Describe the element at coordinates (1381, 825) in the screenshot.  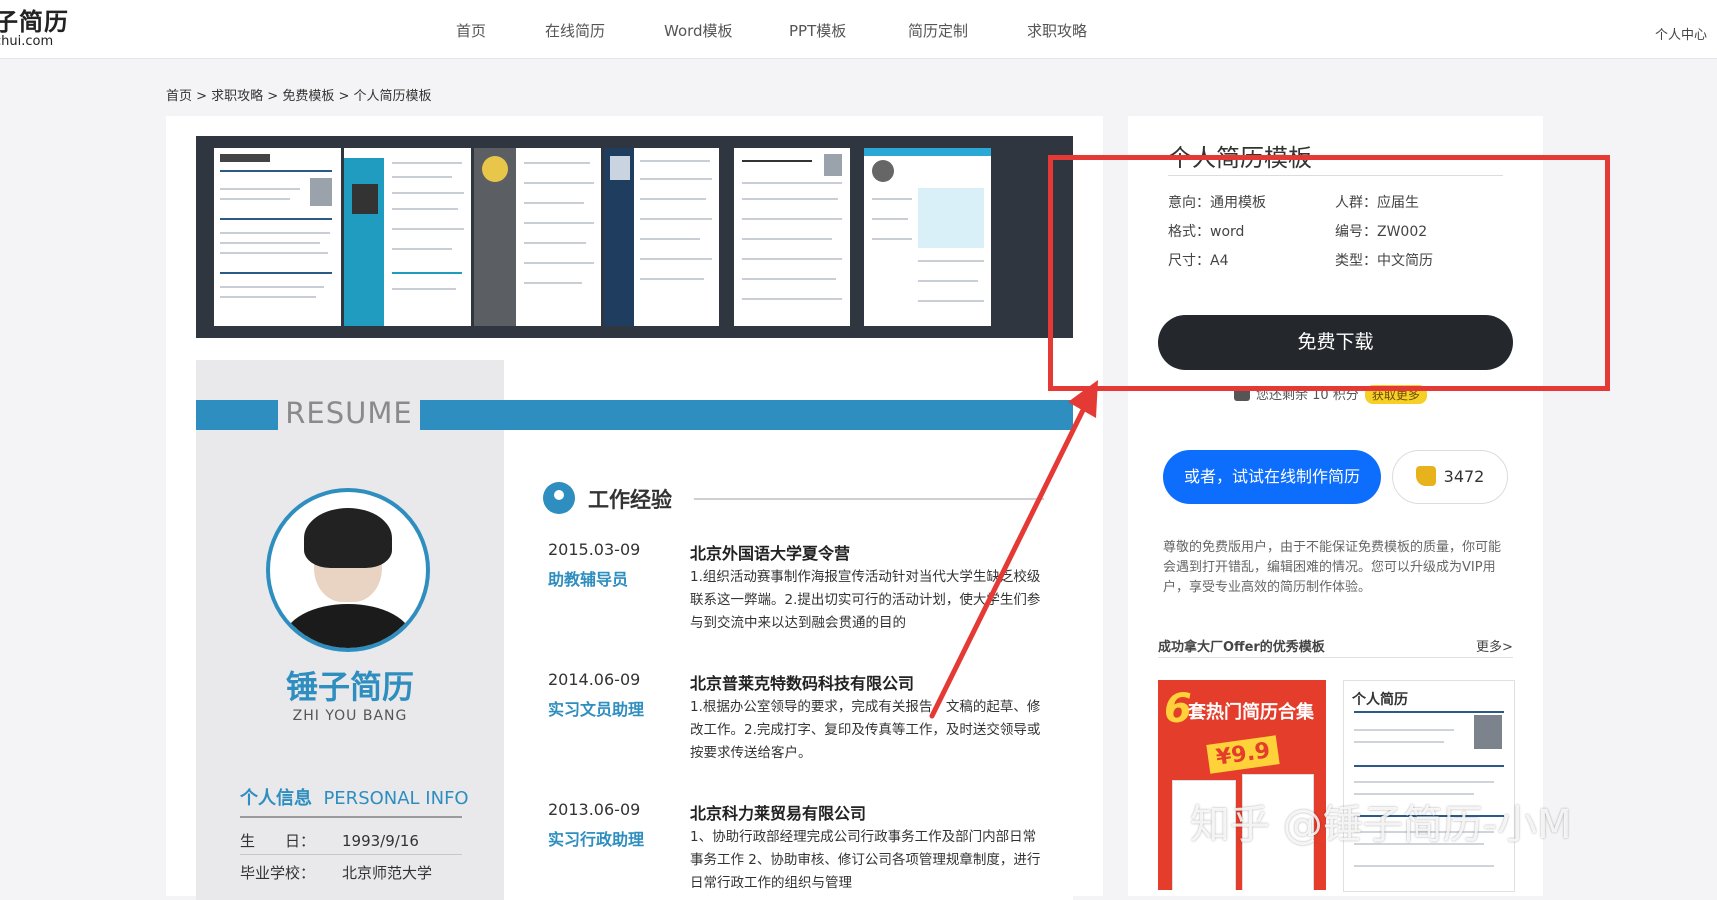
I see `watermark: 知乎 @锤子简历-小M` at that location.